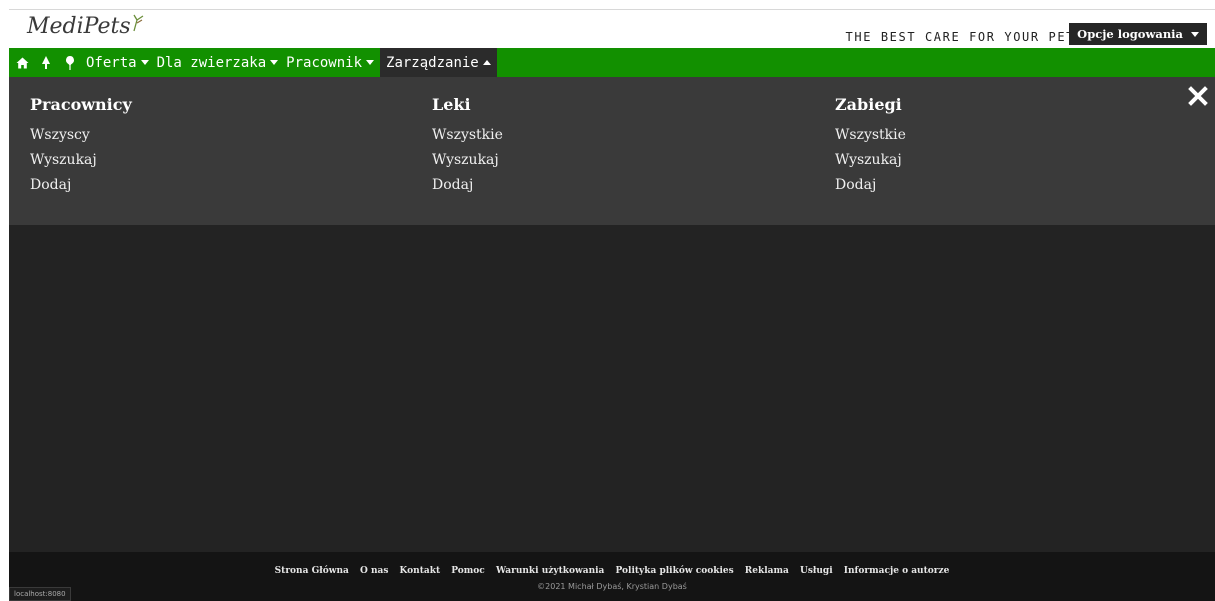  What do you see at coordinates (550, 571) in the screenshot?
I see `footer-link-warunki: Warunki użytkowania` at bounding box center [550, 571].